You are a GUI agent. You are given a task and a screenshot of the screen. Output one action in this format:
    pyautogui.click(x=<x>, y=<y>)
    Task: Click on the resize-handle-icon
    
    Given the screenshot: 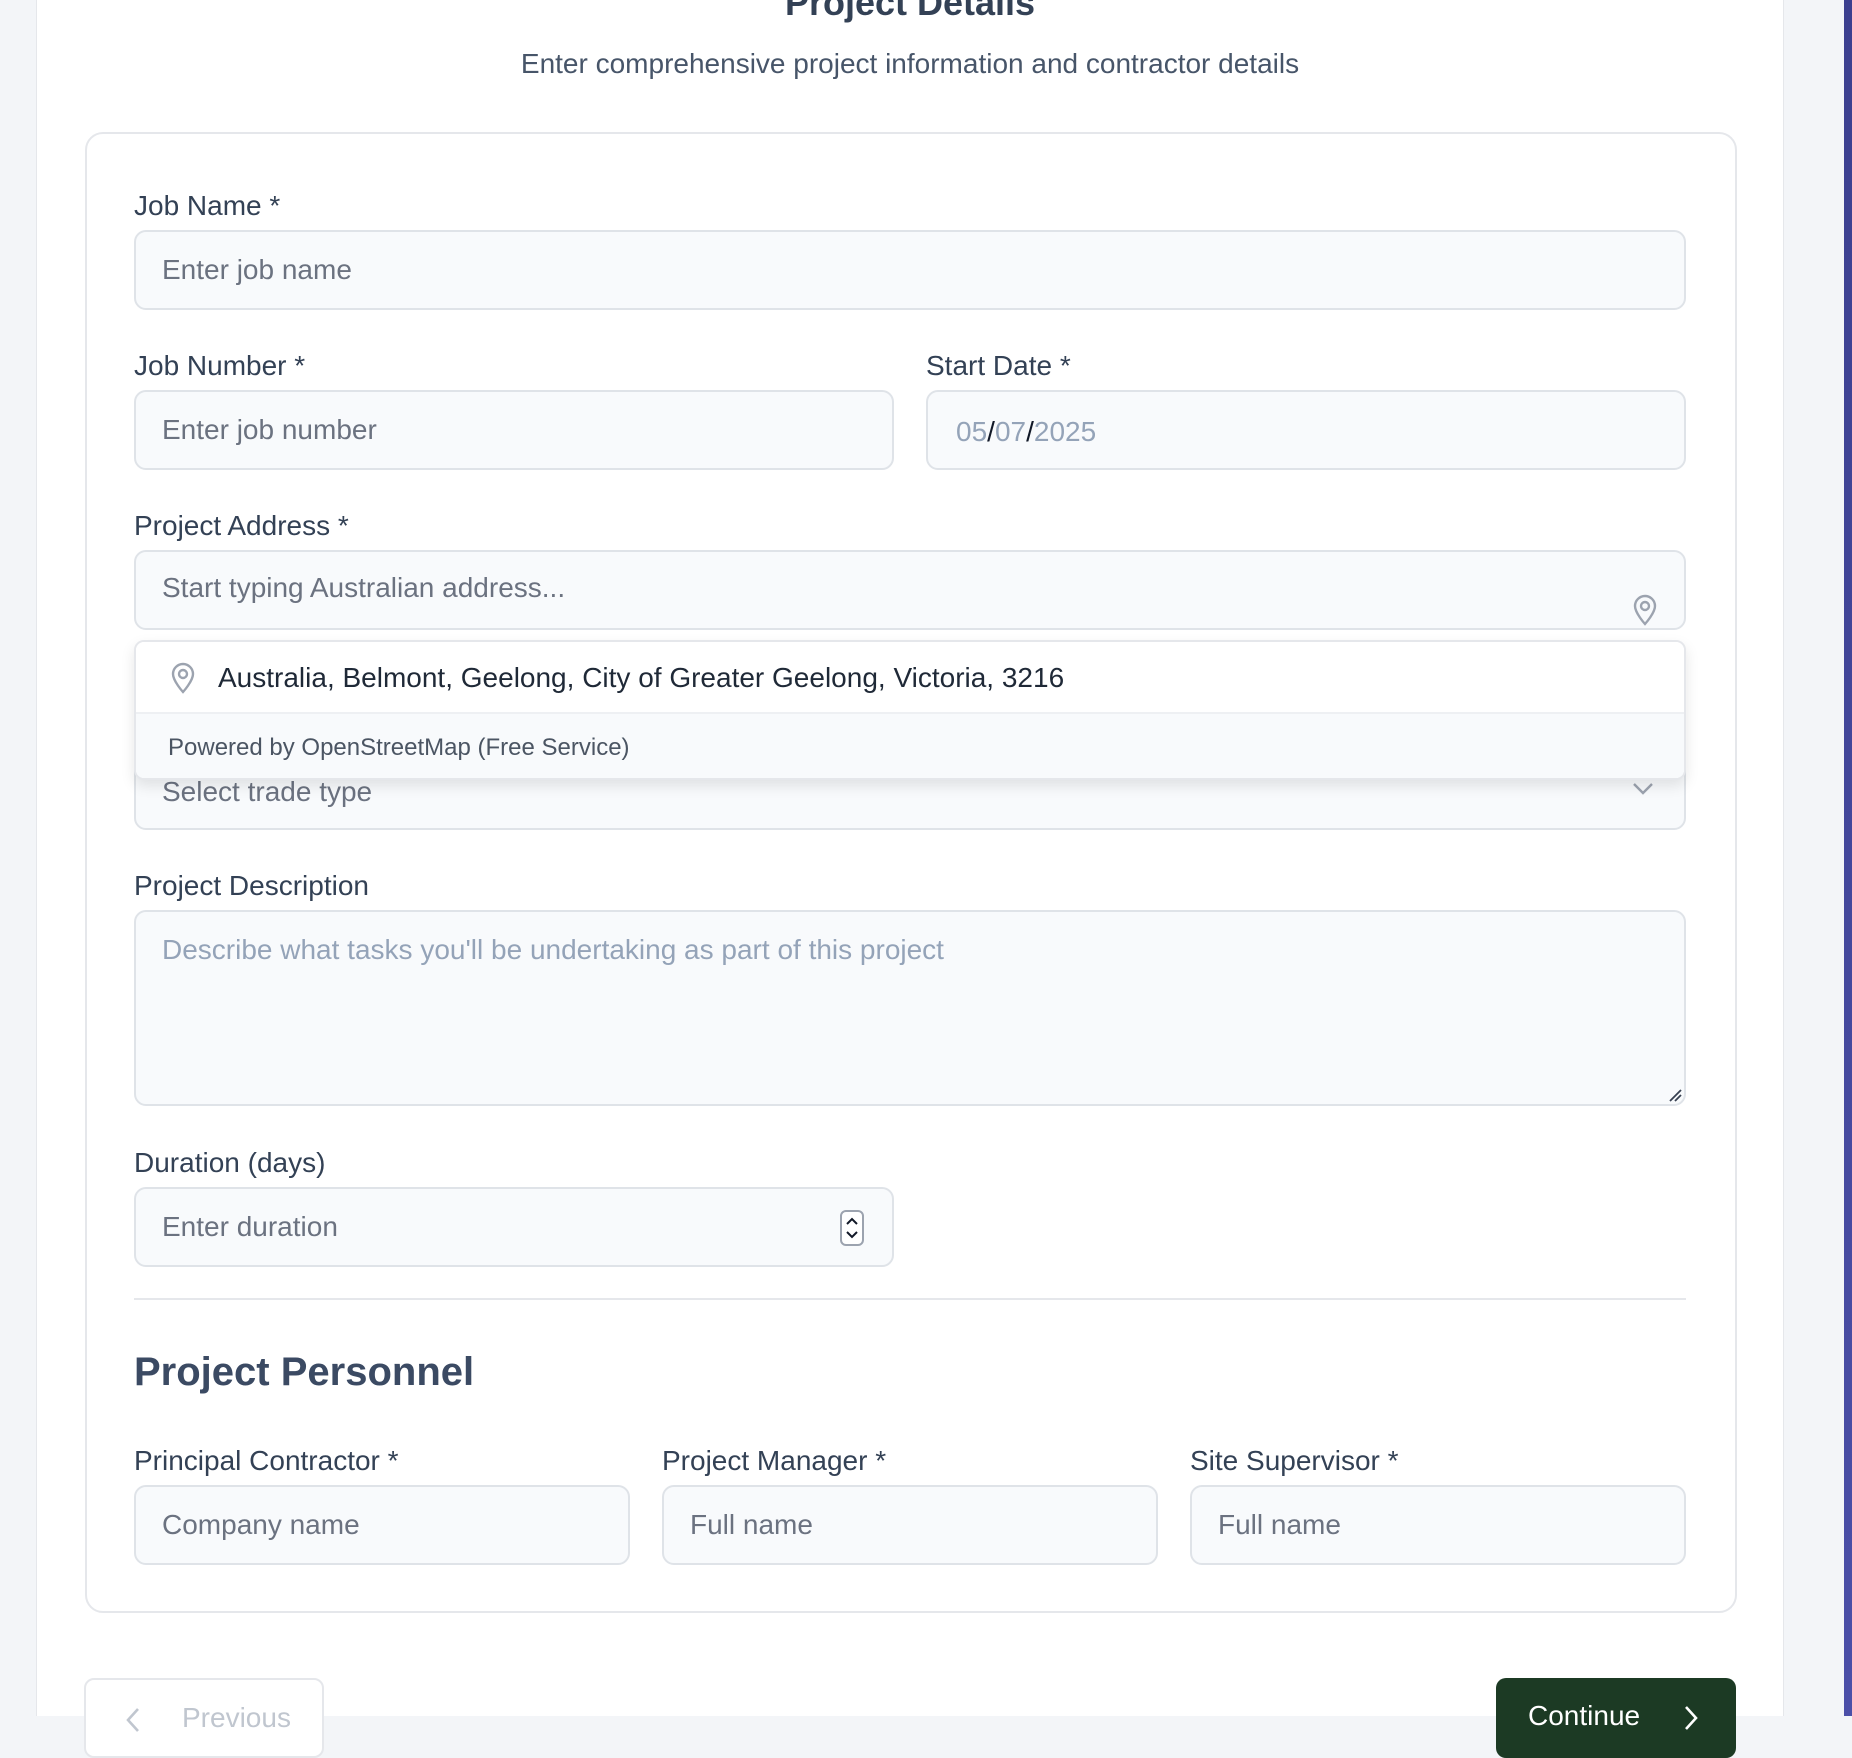 What is the action you would take?
    pyautogui.click(x=1675, y=1095)
    